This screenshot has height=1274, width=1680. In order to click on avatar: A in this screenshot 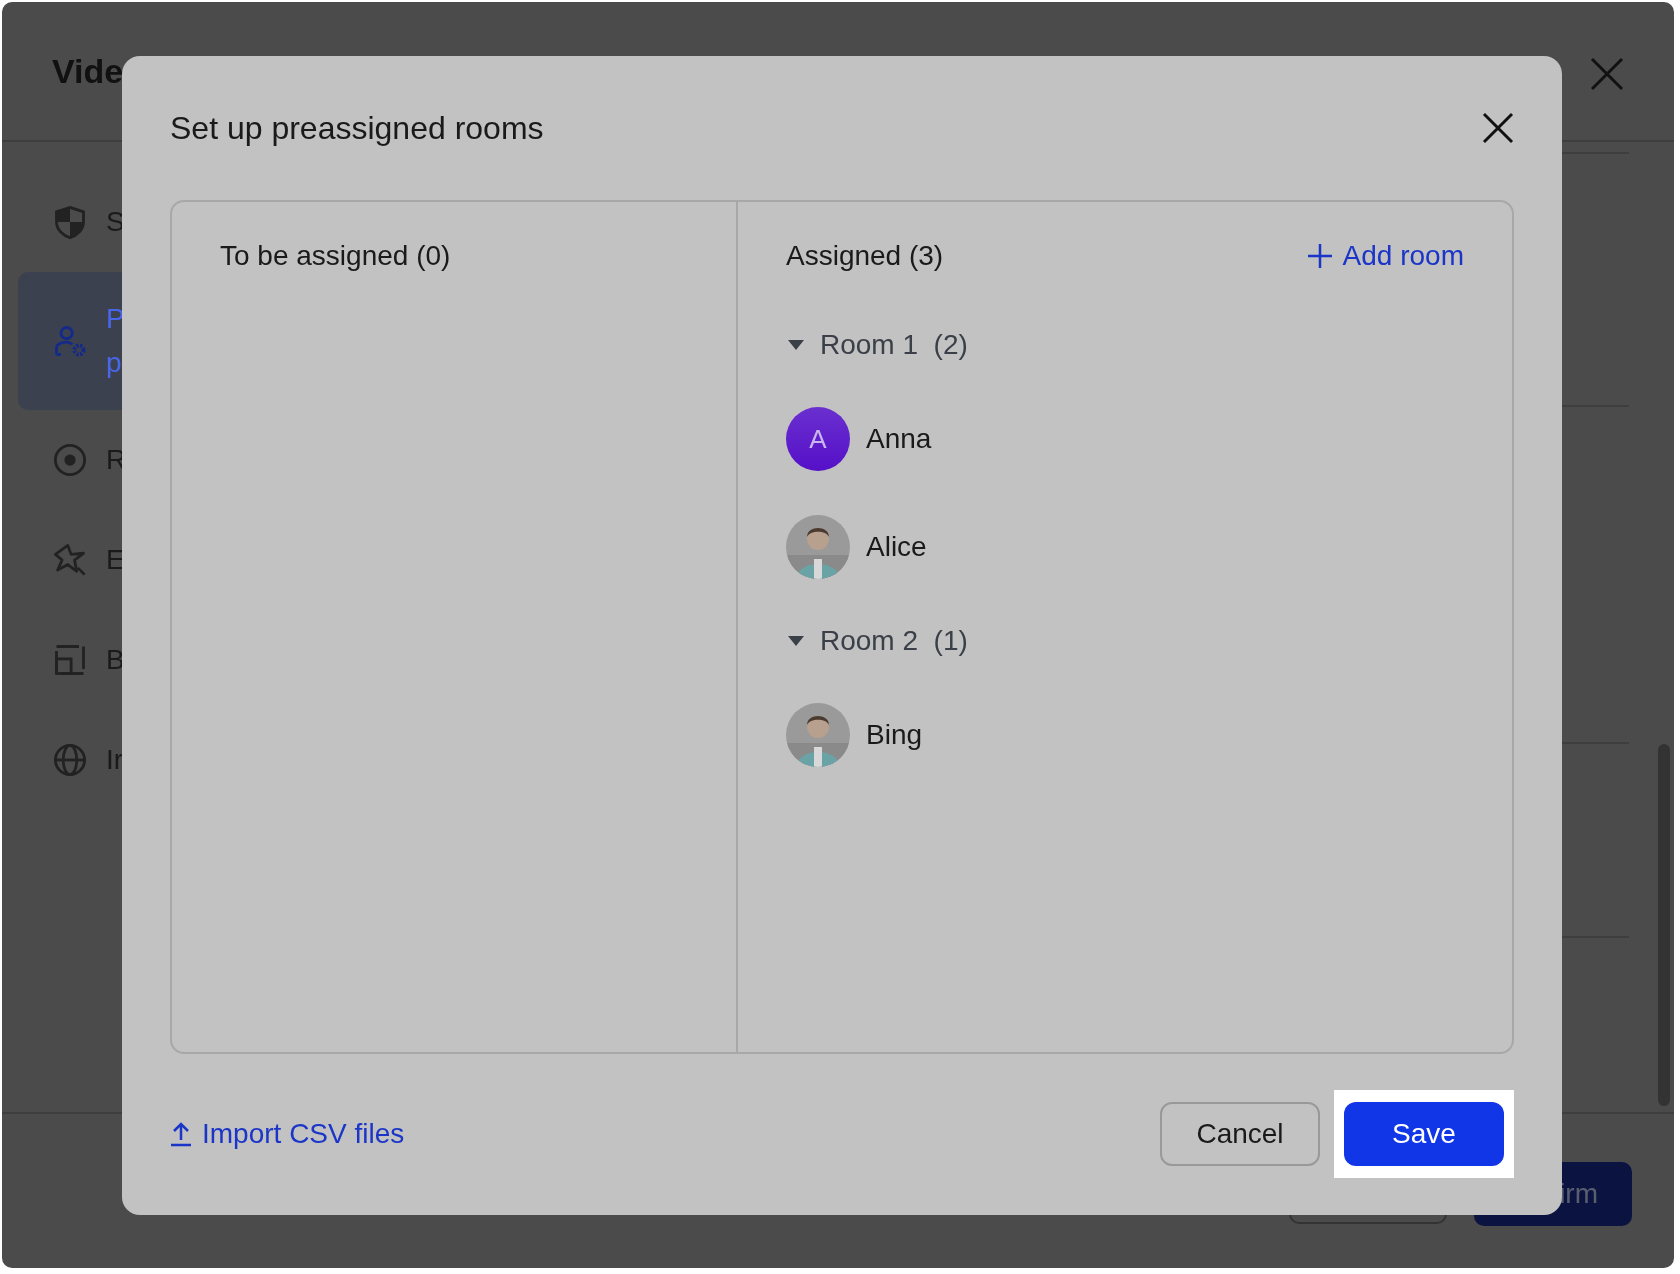, I will do `click(818, 439)`.